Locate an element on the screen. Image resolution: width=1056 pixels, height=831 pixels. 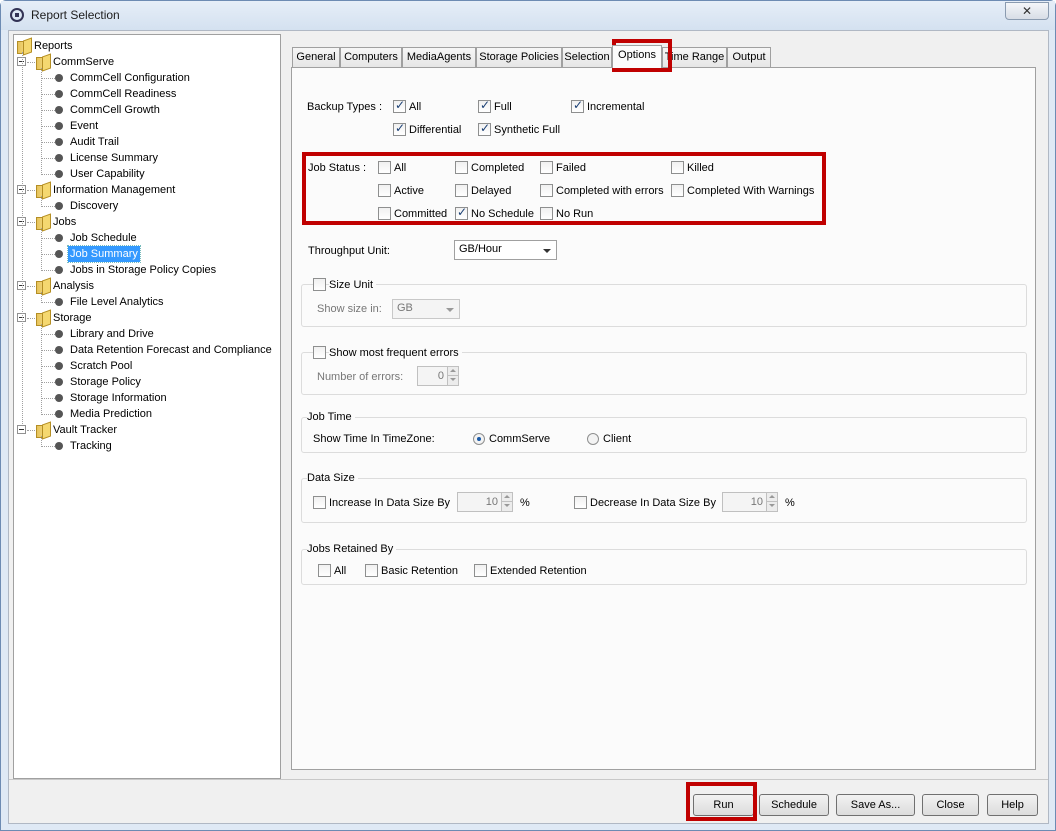
decrease-data-size-label: Decrease In Data Size By is located at coordinates (653, 503).